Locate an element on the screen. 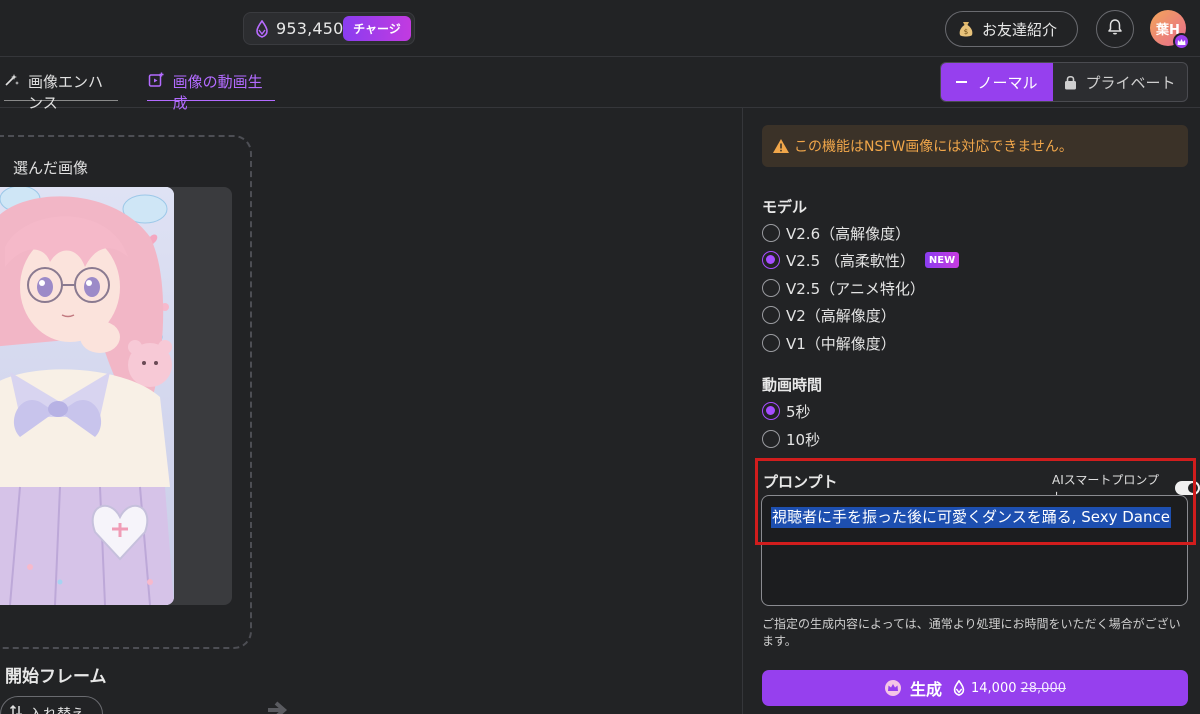  bell-icon is located at coordinates (1115, 29).